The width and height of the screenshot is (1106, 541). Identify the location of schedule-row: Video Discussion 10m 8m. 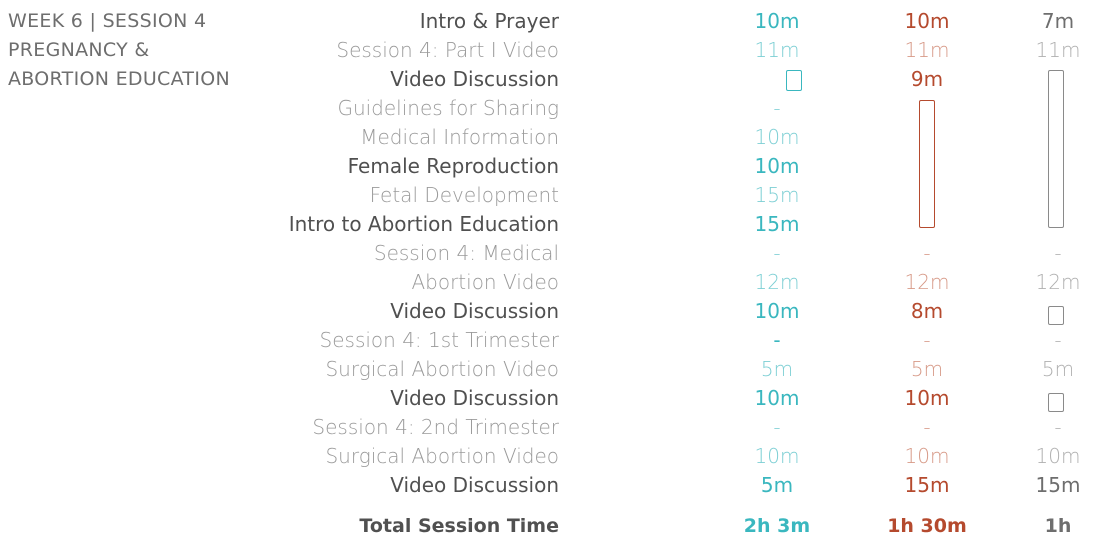
(553, 311).